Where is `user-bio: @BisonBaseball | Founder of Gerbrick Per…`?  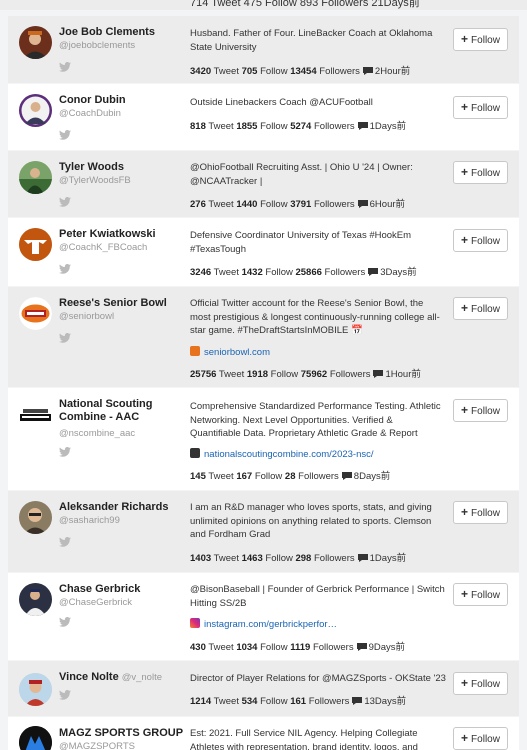 user-bio: @BisonBaseball | Founder of Gerbrick Per… is located at coordinates (317, 596).